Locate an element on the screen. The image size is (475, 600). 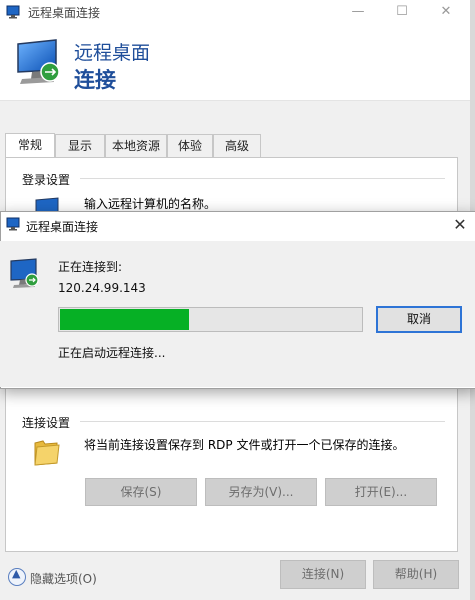
folder-icon is located at coordinates (47, 453).